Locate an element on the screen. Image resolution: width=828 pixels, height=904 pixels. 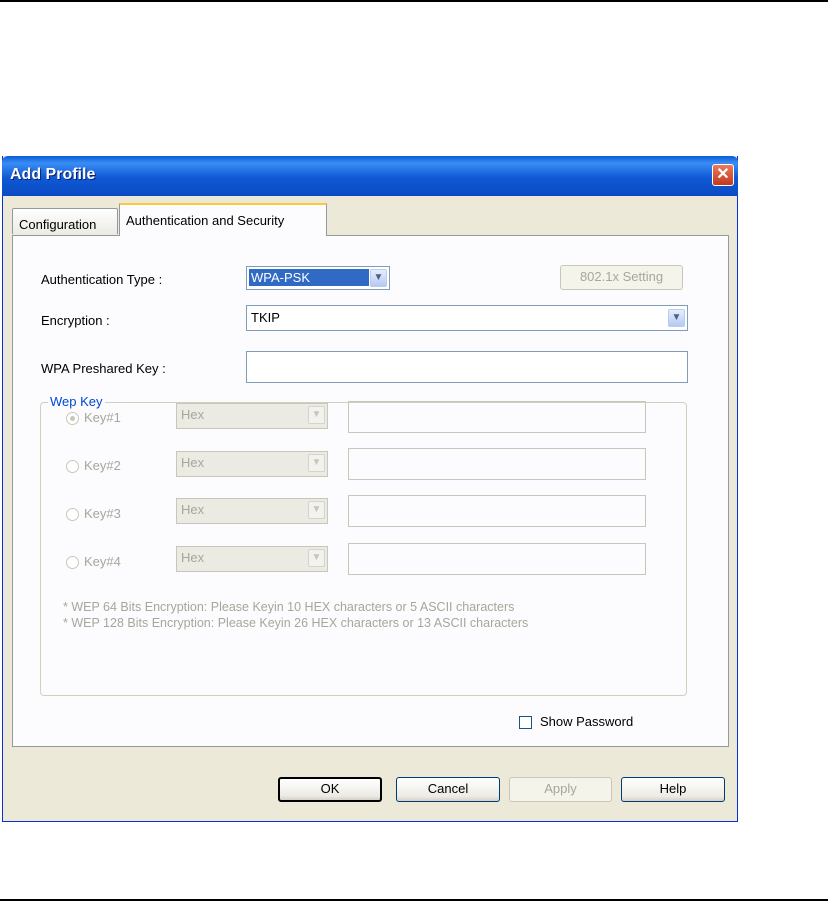
apply-label: Apply is located at coordinates (560, 788).